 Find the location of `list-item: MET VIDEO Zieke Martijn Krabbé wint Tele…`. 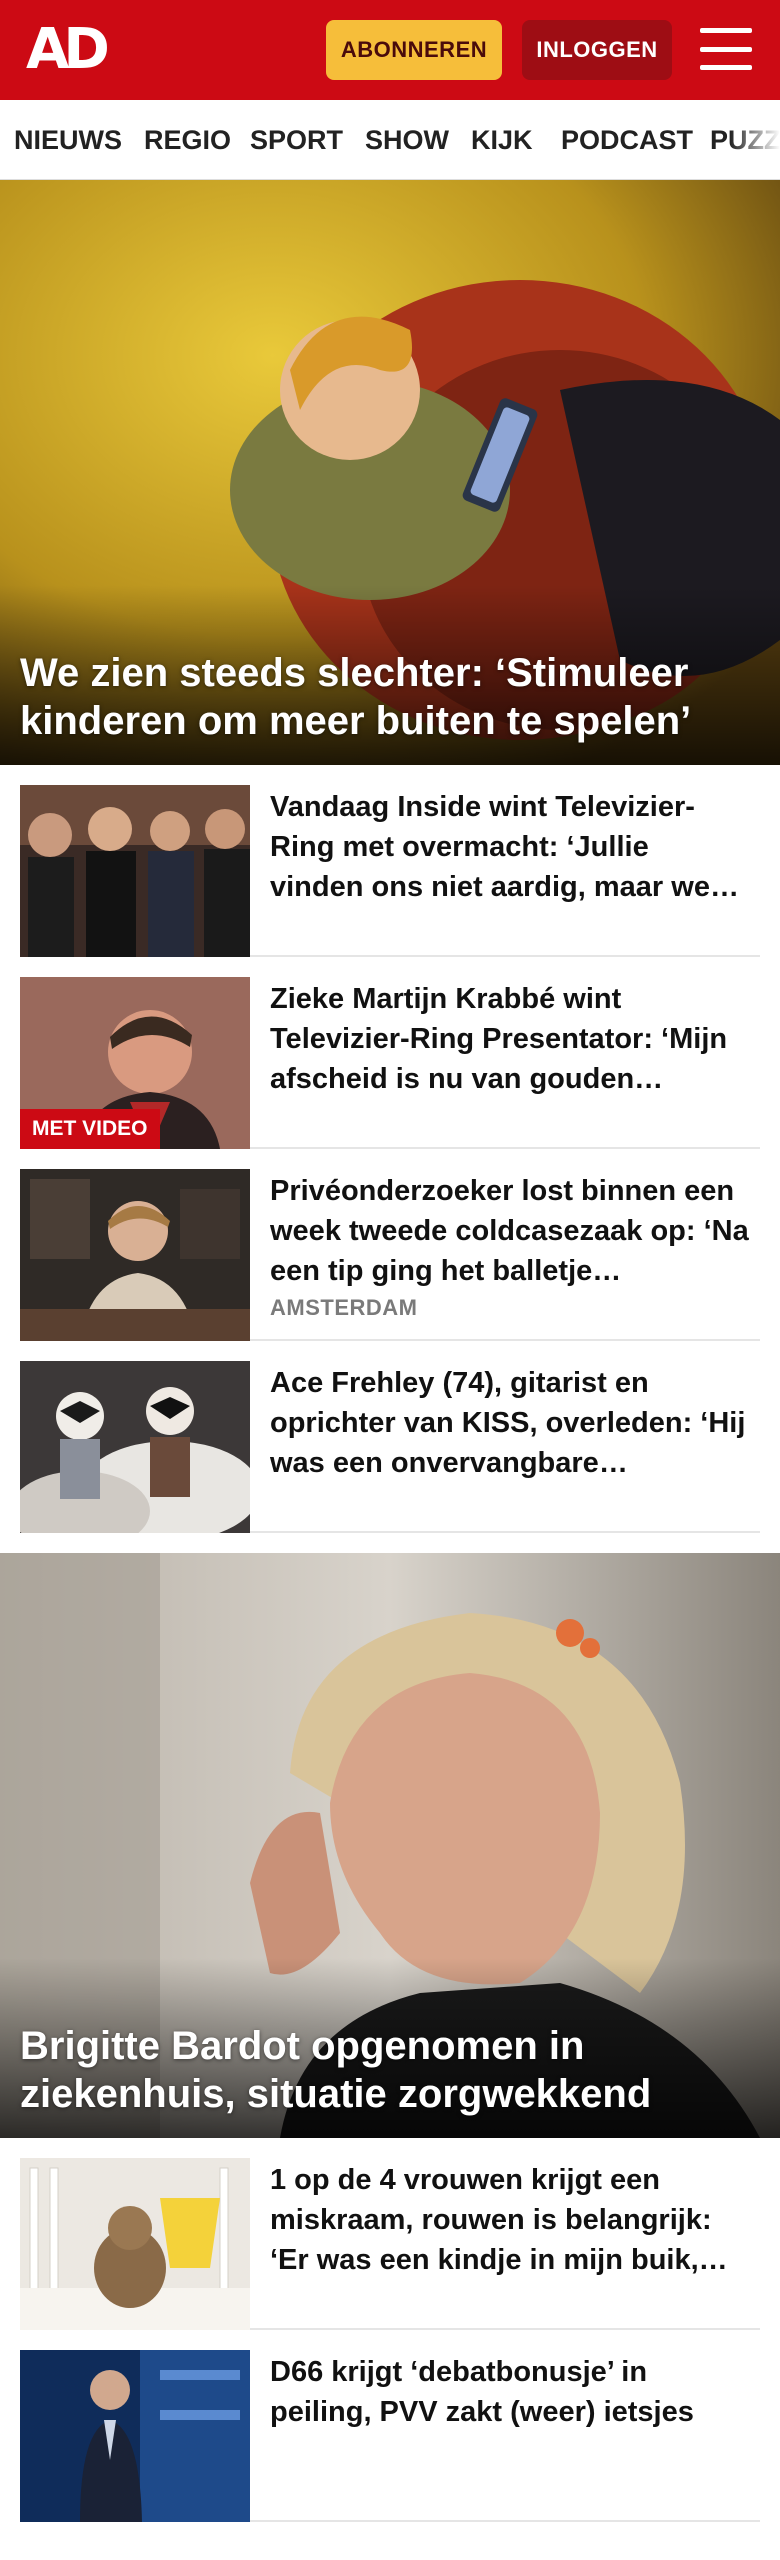

list-item: MET VIDEO Zieke Martijn Krabbé wint Tele… is located at coordinates (390, 1053).